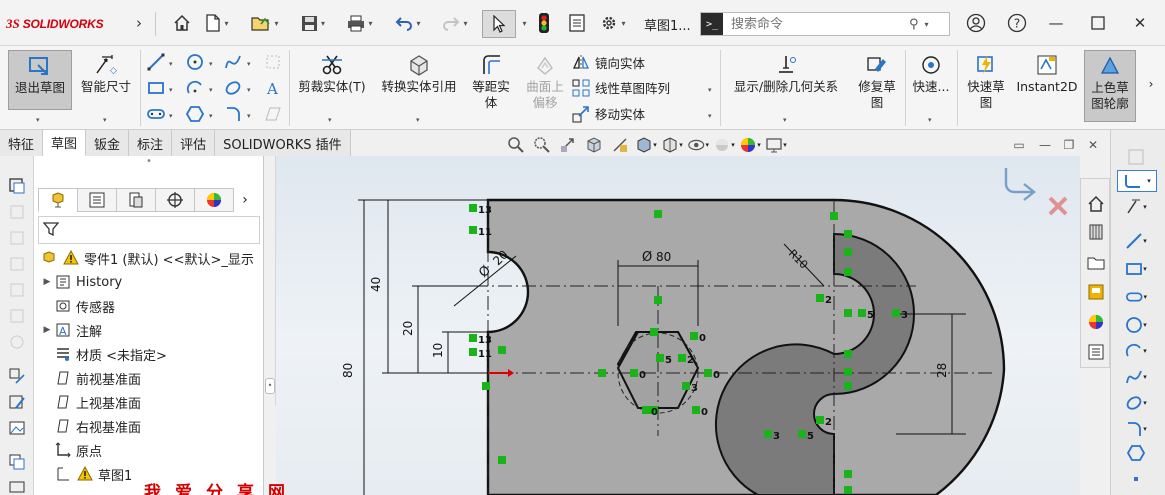 The width and height of the screenshot is (1165, 495). What do you see at coordinates (77, 306) in the screenshot?
I see `tree-item-sensors: 传感器` at bounding box center [77, 306].